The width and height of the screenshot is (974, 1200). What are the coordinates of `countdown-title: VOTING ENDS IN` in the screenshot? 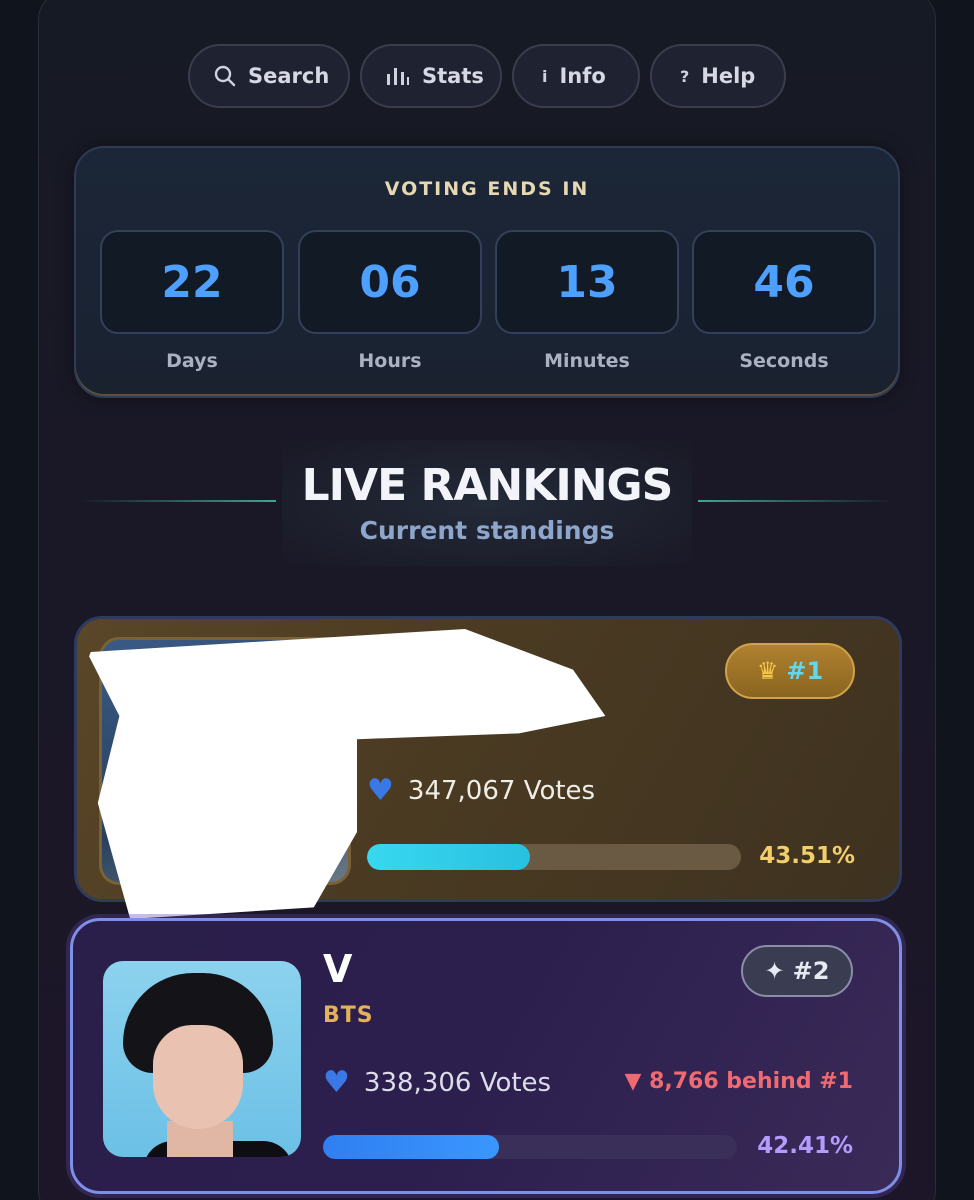 It's located at (487, 189).